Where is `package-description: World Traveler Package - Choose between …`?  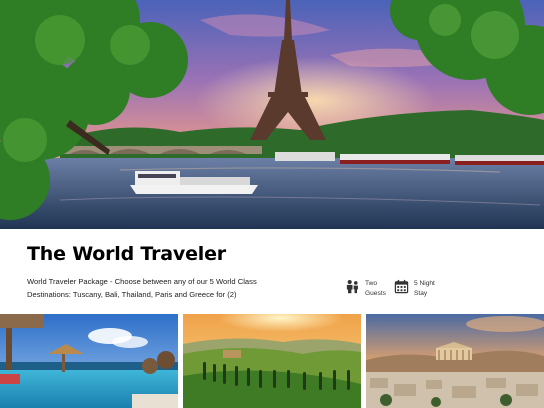
package-description: World Traveler Package - Choose between … is located at coordinates (177, 288).